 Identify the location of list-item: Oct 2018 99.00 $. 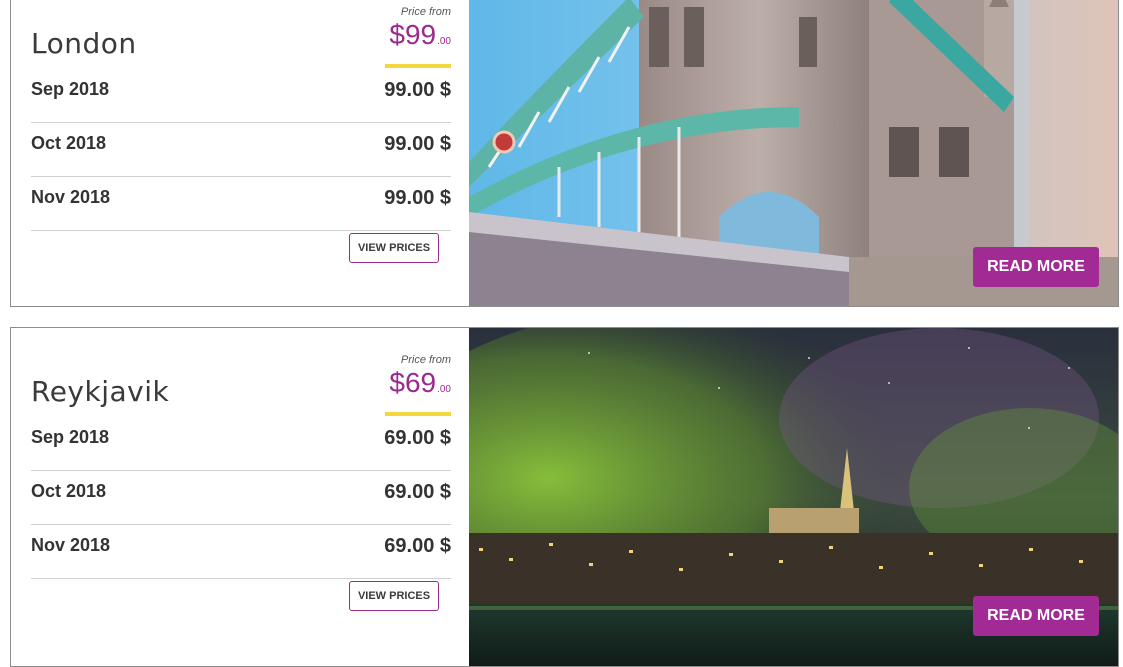
(241, 150).